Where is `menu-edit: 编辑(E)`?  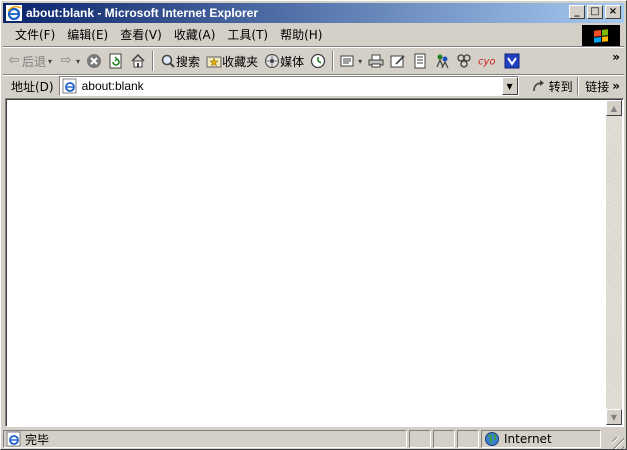
menu-edit: 编辑(E) is located at coordinates (87, 35).